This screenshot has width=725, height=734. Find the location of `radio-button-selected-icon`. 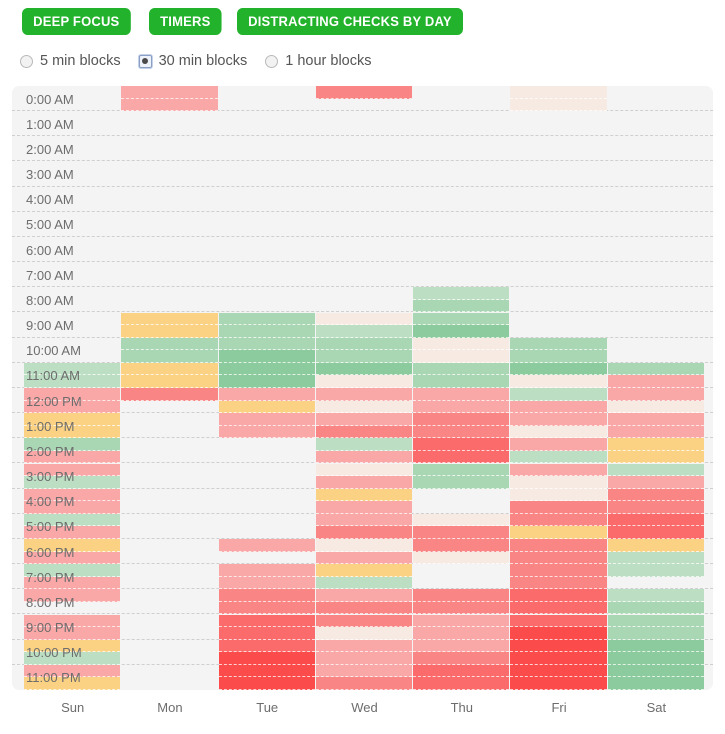

radio-button-selected-icon is located at coordinates (145, 61).